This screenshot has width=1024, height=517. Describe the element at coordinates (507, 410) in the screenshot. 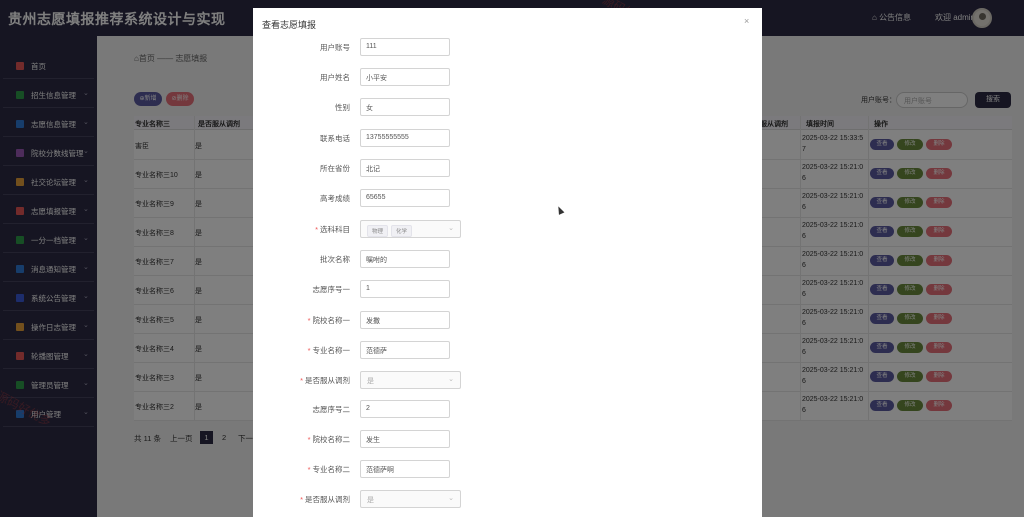

I see `form-row-seq2: 志愿序号二 2` at that location.